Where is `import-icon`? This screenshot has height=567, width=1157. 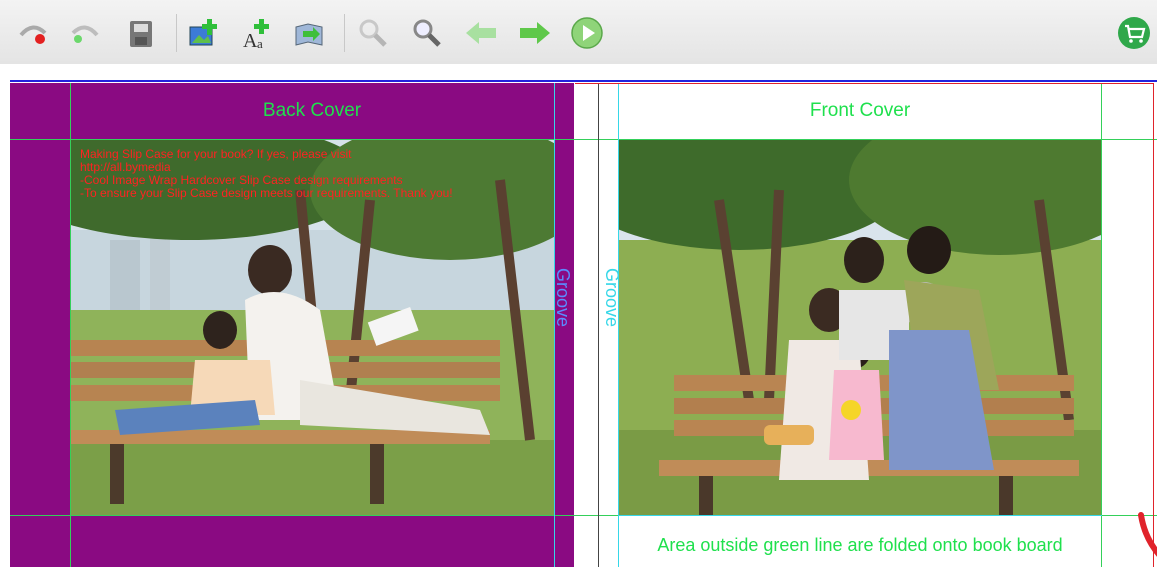 import-icon is located at coordinates (309, 34).